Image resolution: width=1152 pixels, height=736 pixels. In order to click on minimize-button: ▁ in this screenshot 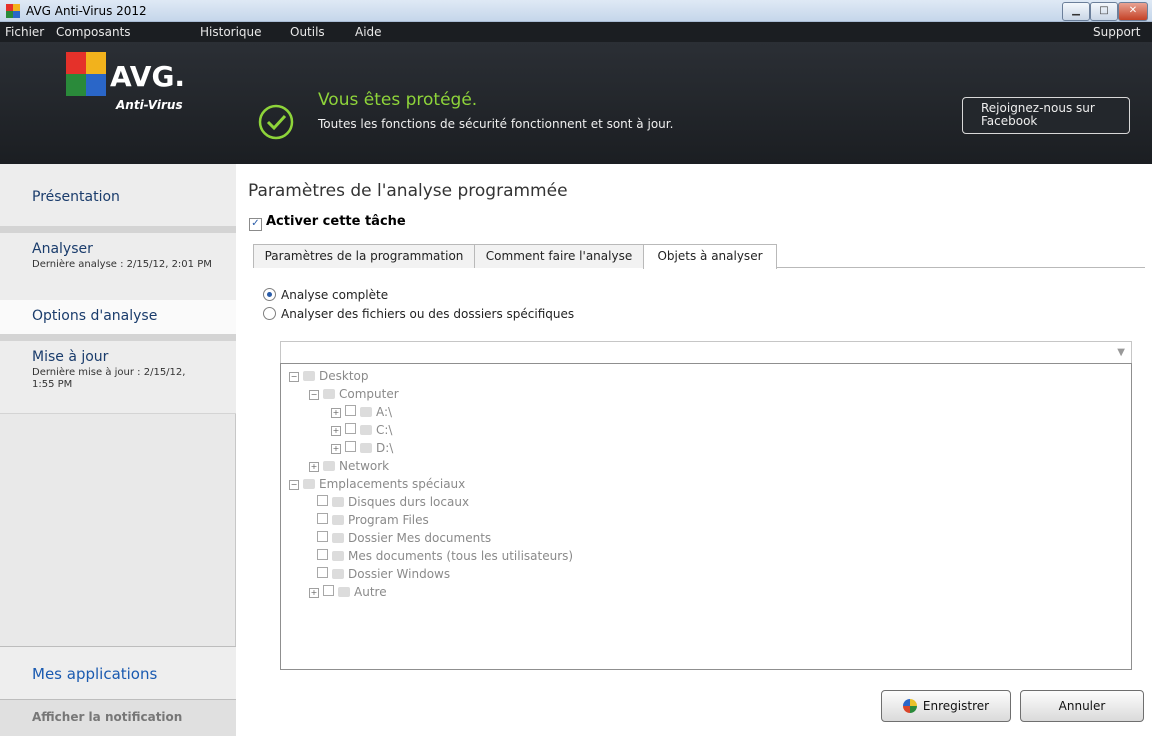, I will do `click(1076, 11)`.